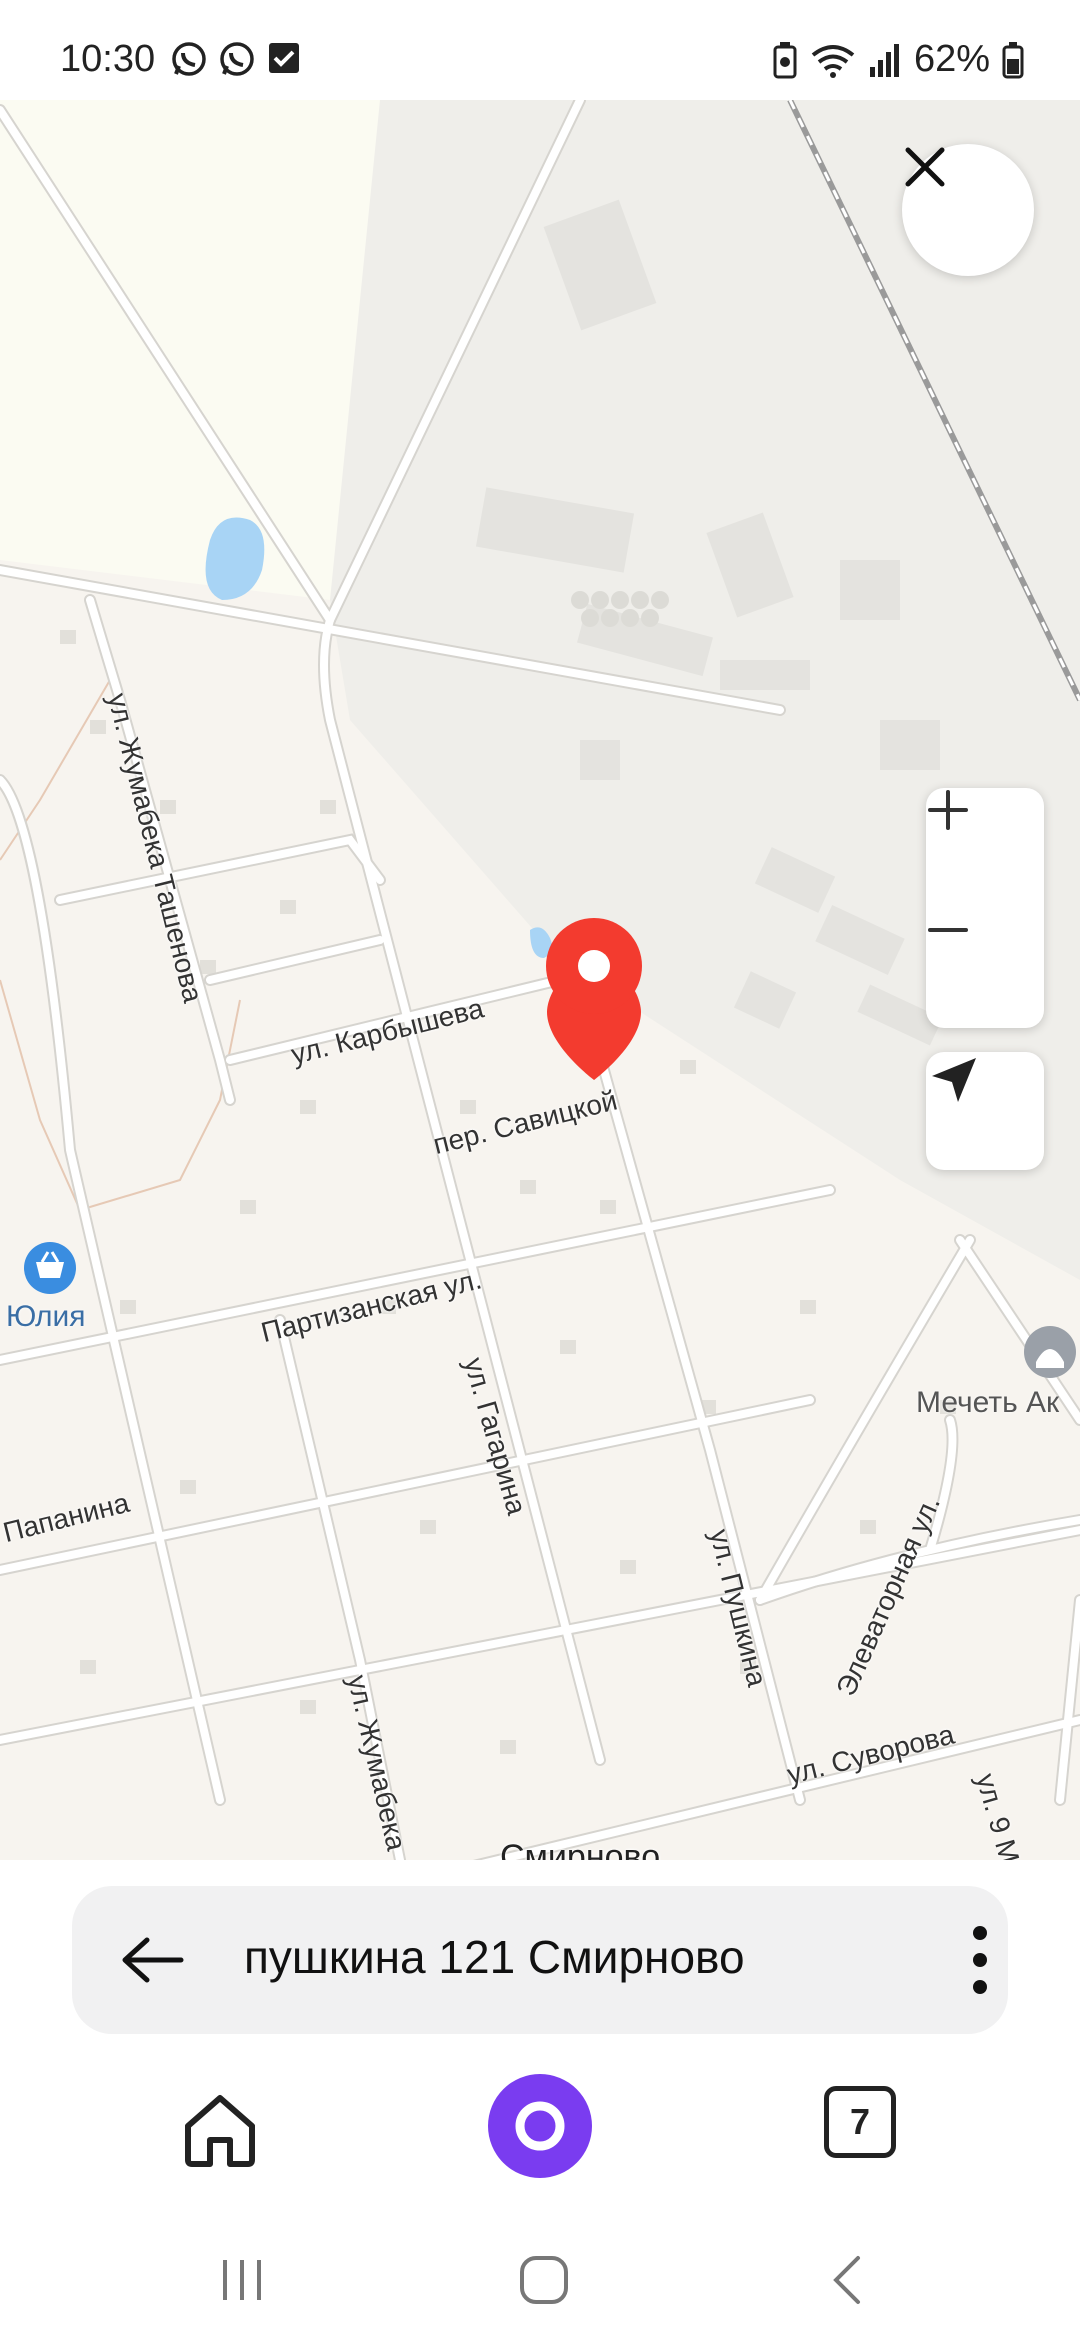  What do you see at coordinates (884, 60) in the screenshot?
I see `signal-icon` at bounding box center [884, 60].